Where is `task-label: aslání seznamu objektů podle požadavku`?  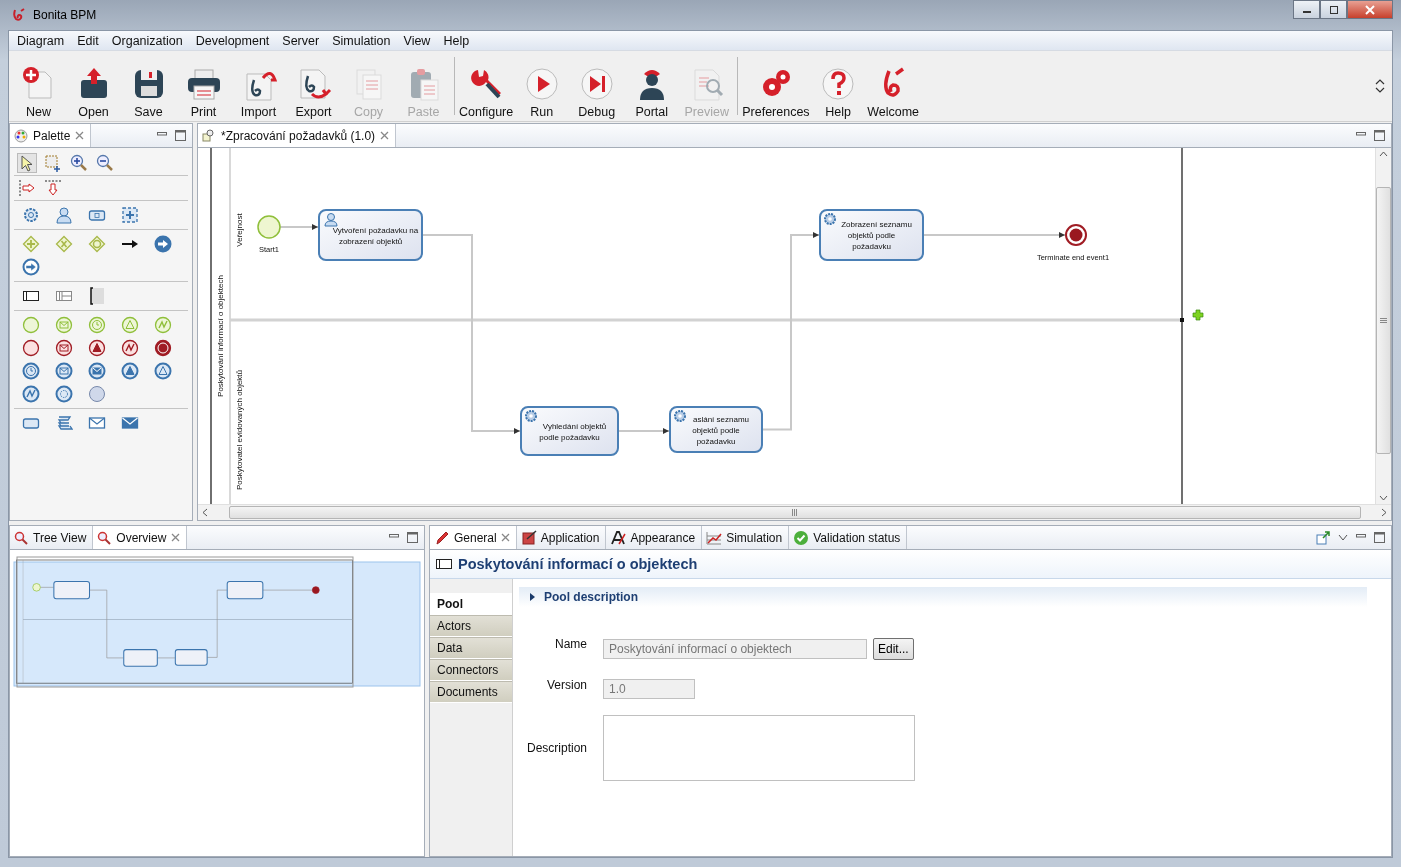
task-label: aslání seznamu objektů podle požadavku is located at coordinates (720, 430).